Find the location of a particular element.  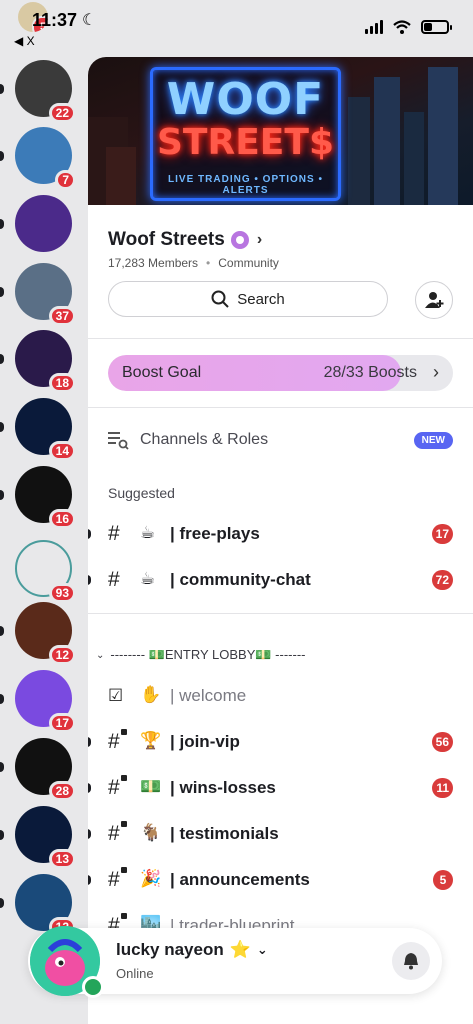

server-icon: 16 is located at coordinates (45, 497).